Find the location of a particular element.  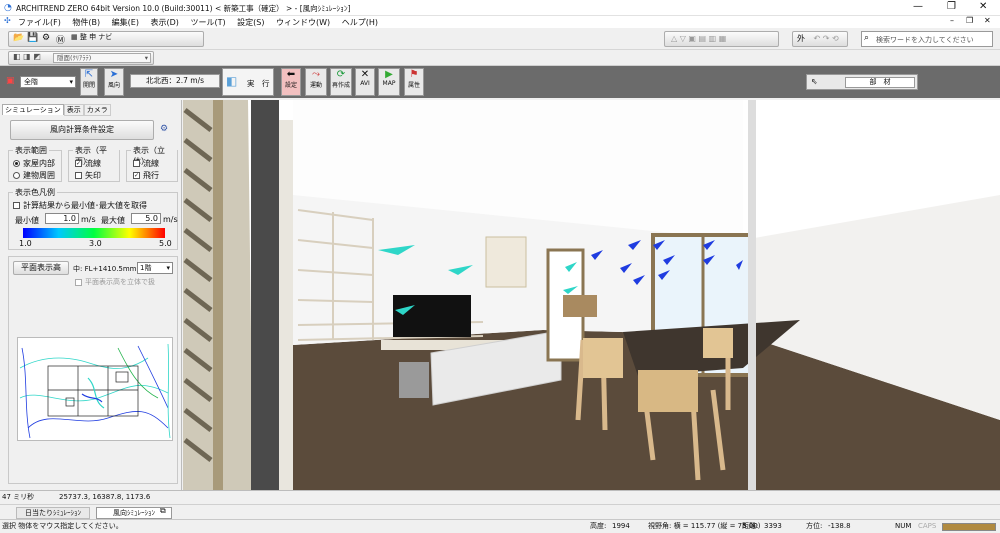

height-label: 高度: is located at coordinates (598, 526).